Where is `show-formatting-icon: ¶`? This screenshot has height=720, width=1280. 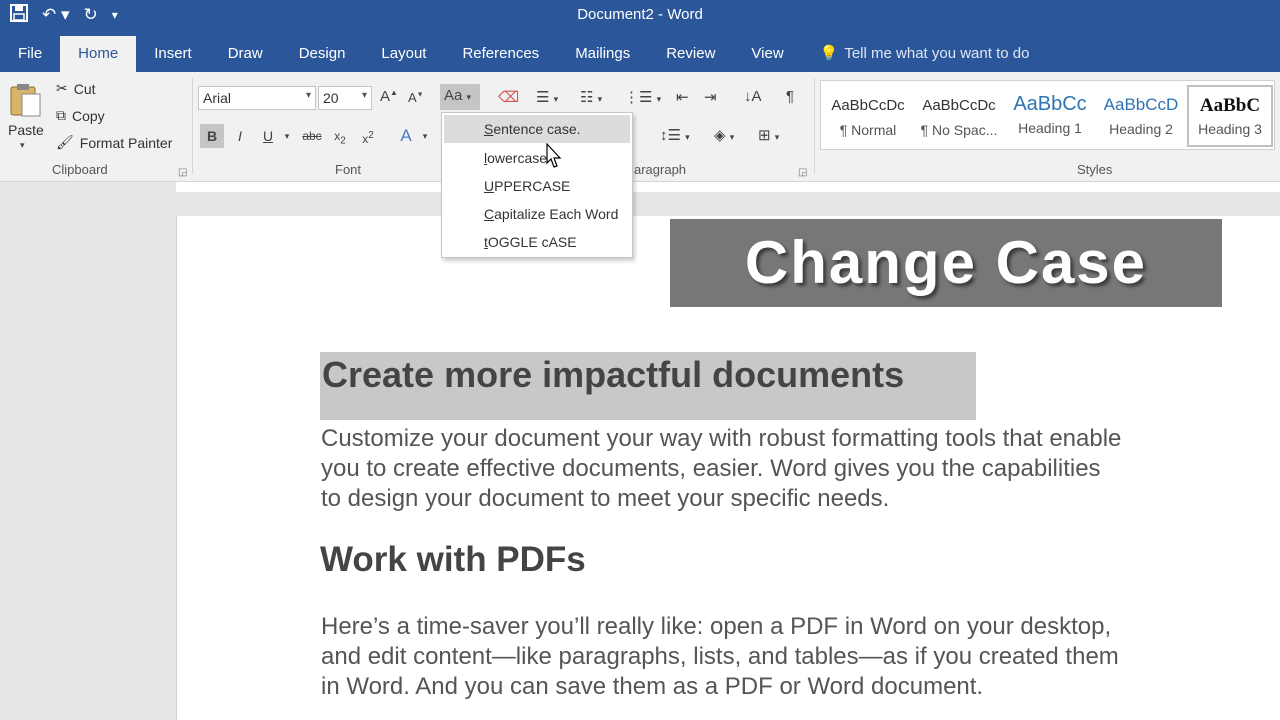
show-formatting-icon: ¶ is located at coordinates (790, 96).